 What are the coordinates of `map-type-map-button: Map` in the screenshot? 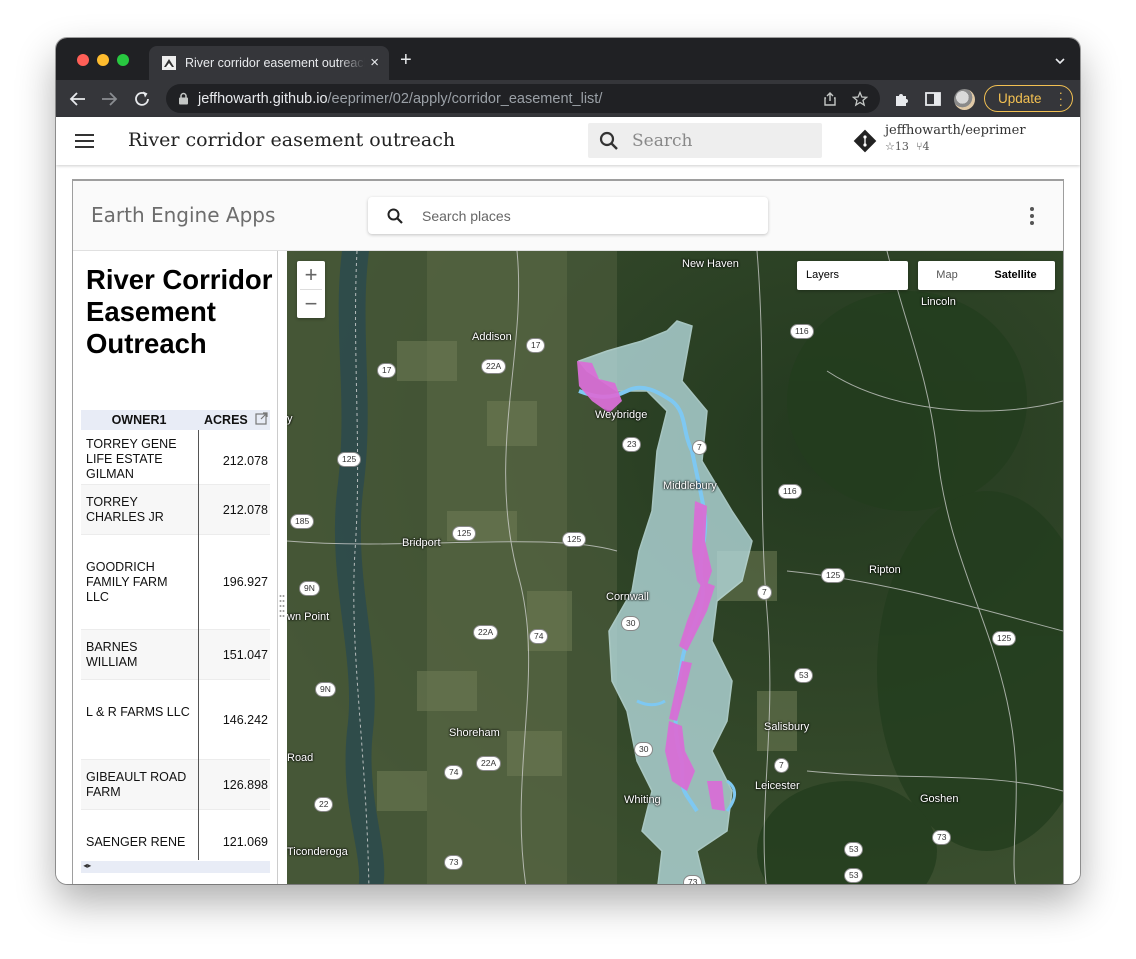 It's located at (947, 275).